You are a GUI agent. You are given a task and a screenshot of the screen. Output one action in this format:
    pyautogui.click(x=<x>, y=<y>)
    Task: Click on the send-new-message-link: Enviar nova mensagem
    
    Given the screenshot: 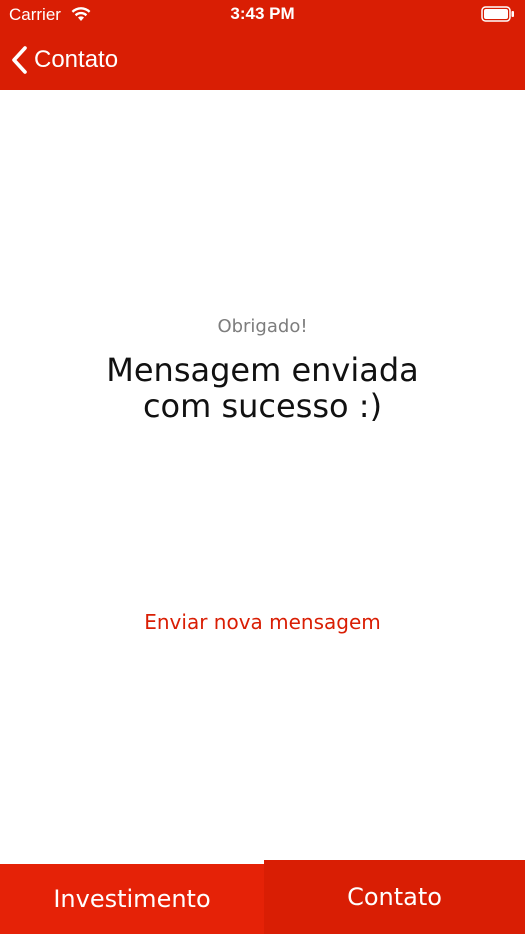 What is the action you would take?
    pyautogui.click(x=262, y=622)
    